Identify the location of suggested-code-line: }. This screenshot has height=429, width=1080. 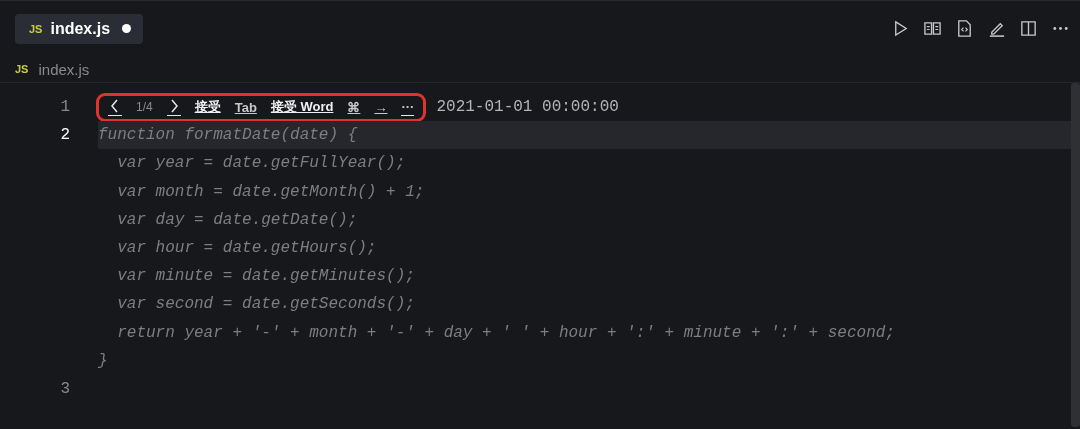
(103, 360).